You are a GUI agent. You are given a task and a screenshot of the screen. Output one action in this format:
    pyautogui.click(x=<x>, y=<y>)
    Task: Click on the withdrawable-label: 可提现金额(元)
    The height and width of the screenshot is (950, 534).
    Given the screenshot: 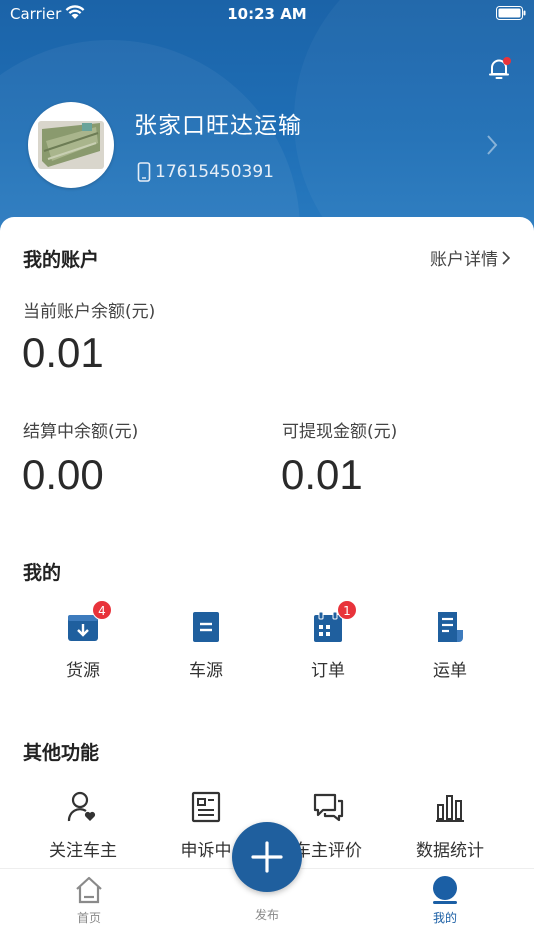 What is the action you would take?
    pyautogui.click(x=340, y=432)
    